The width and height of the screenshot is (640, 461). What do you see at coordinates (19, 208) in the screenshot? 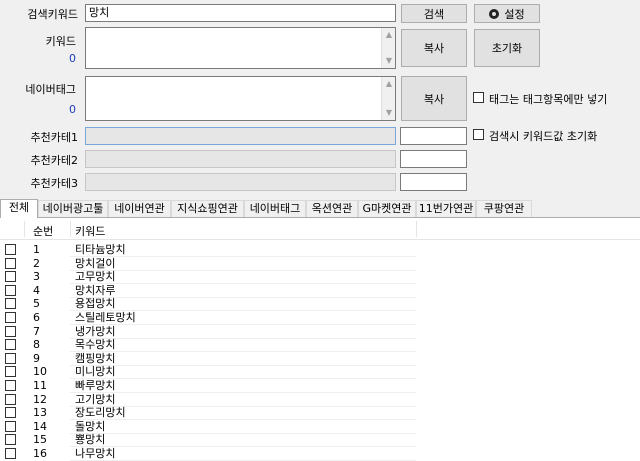
I see `tab-all: 전체` at bounding box center [19, 208].